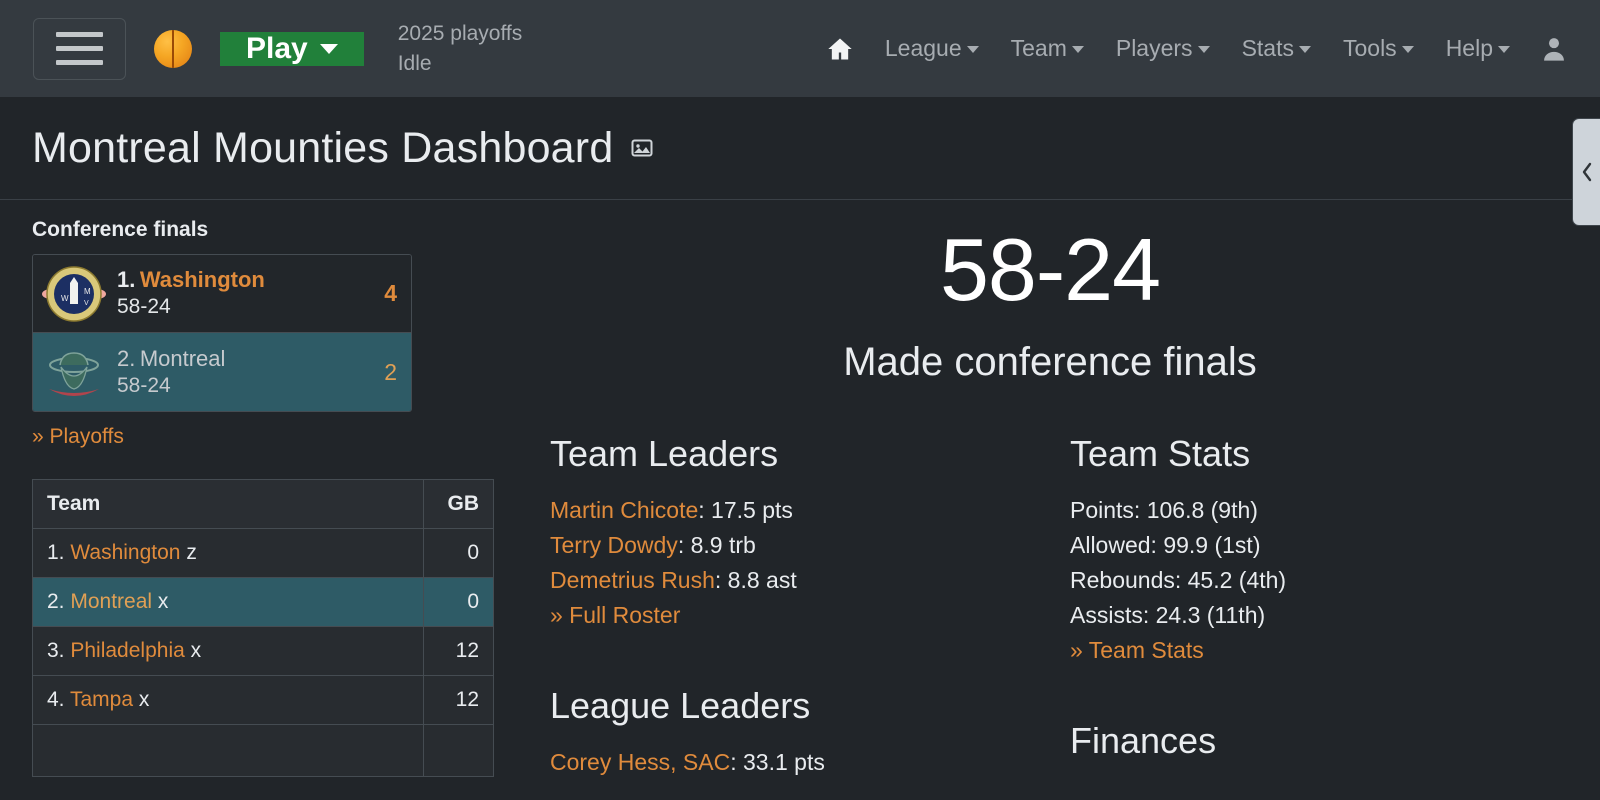 The width and height of the screenshot is (1600, 800). I want to click on player-stat: : 8.8 ast, so click(755, 580).